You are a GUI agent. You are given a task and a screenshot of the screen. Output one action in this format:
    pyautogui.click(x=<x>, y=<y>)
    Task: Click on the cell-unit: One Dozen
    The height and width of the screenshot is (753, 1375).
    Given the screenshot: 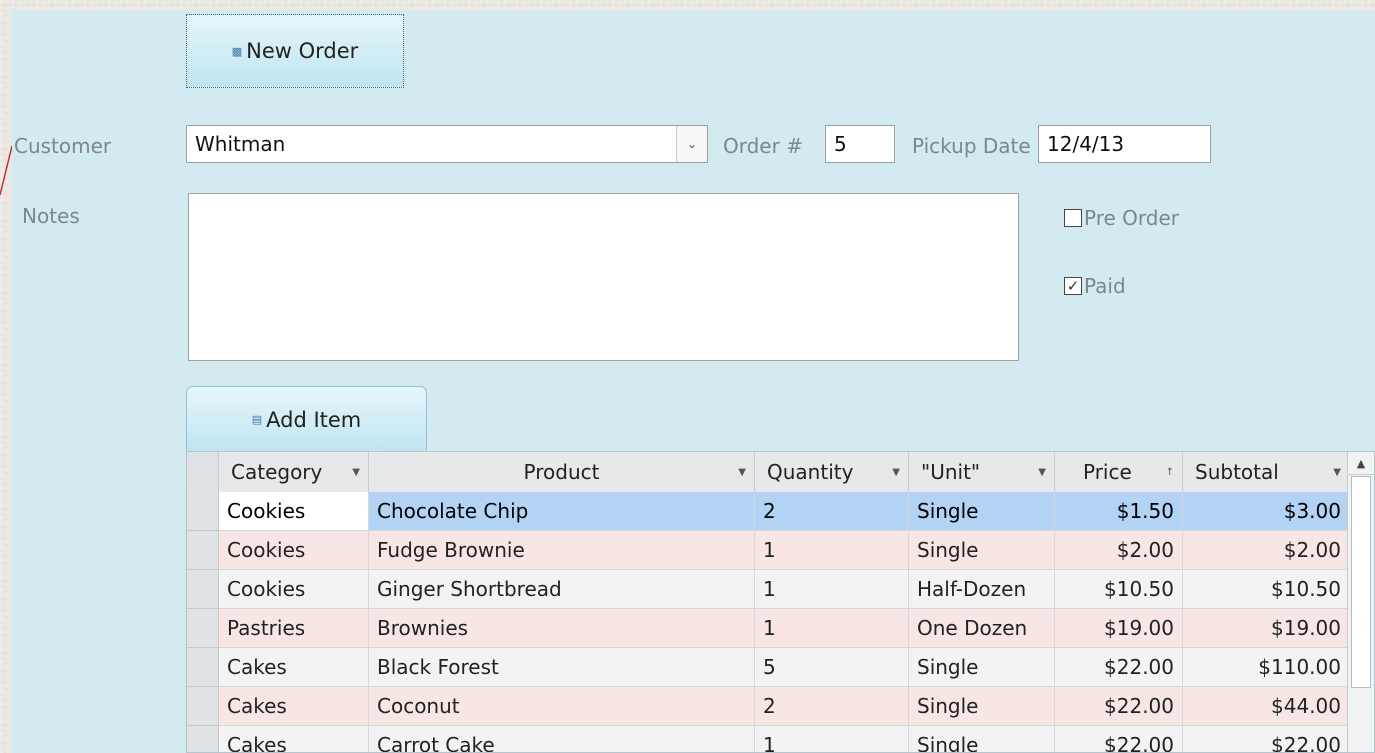 What is the action you would take?
    pyautogui.click(x=982, y=628)
    